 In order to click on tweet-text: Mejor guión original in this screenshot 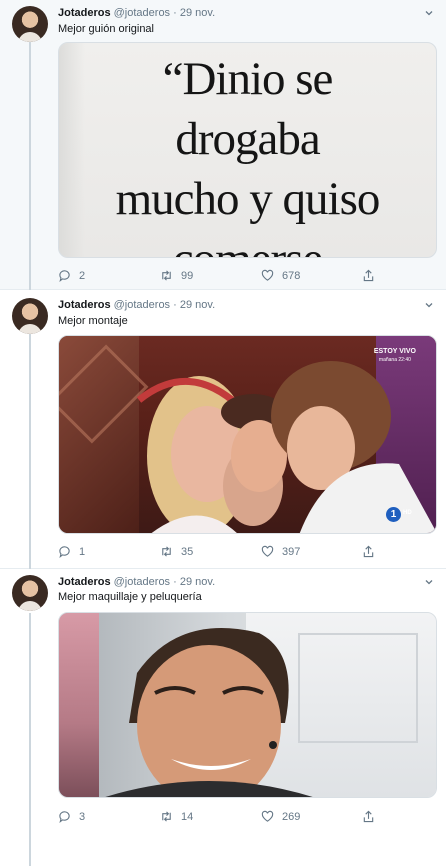, I will do `click(106, 29)`.